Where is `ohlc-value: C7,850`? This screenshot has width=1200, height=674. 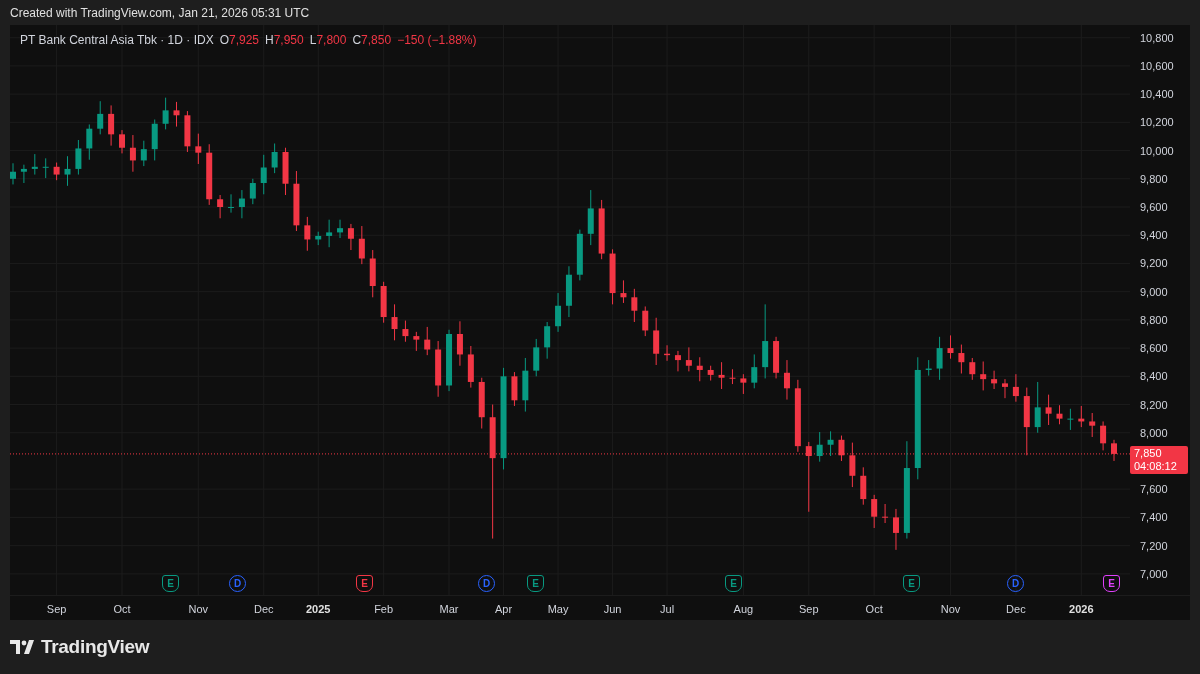
ohlc-value: C7,850 is located at coordinates (372, 40).